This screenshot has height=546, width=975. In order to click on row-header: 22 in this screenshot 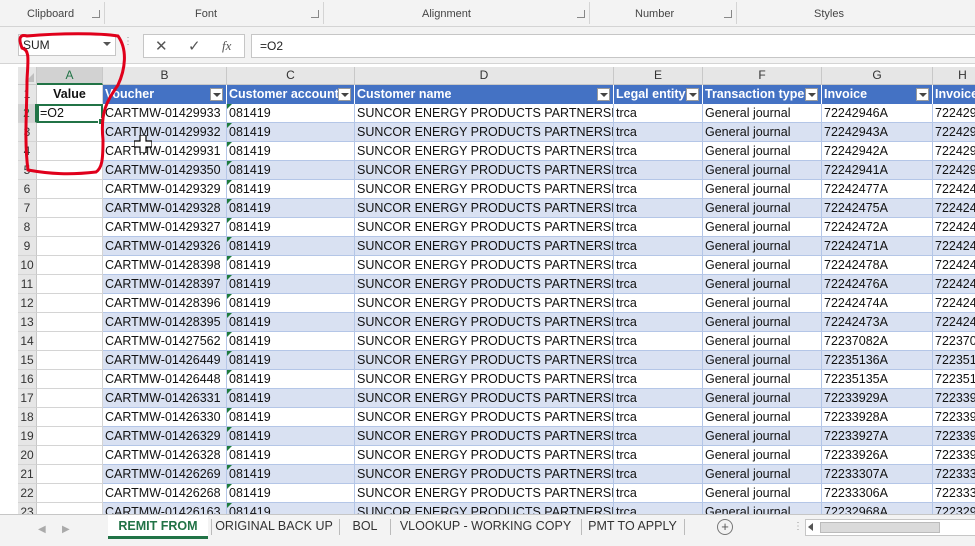, I will do `click(27, 493)`.